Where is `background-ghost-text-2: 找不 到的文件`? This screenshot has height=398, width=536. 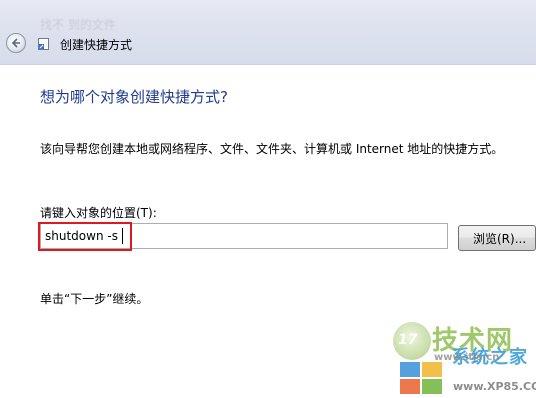 background-ghost-text-2: 找不 到的文件 is located at coordinates (78, 25).